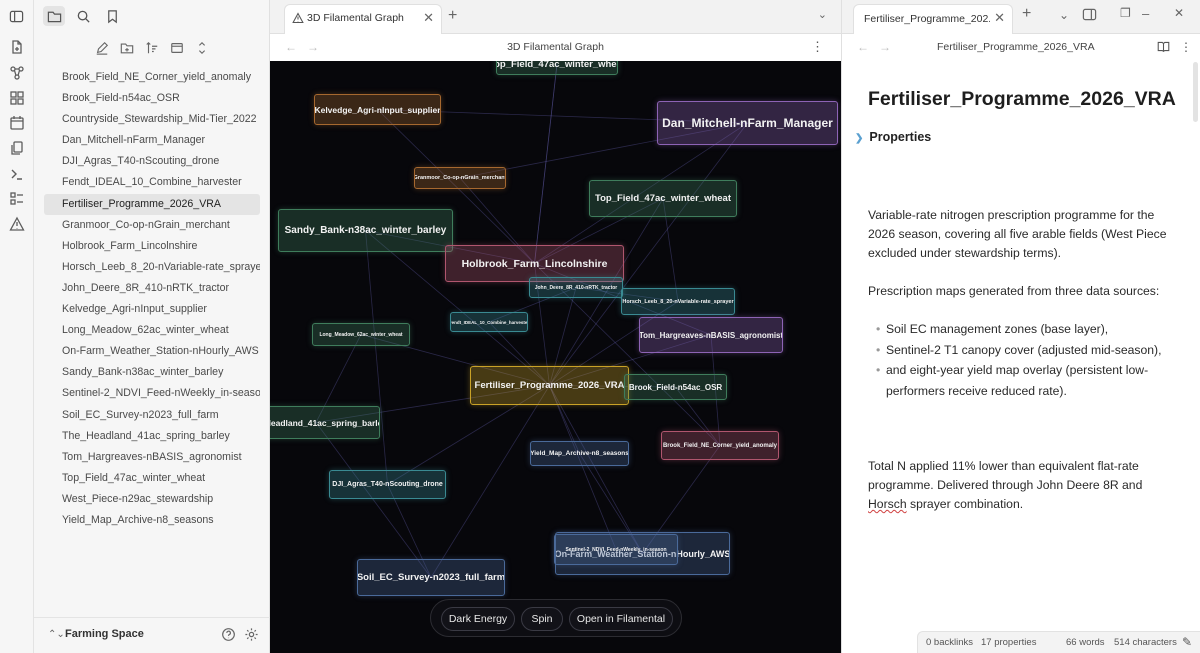  Describe the element at coordinates (152, 98) in the screenshot. I see `file-item: Brook_Field-n54ac_OSR` at that location.